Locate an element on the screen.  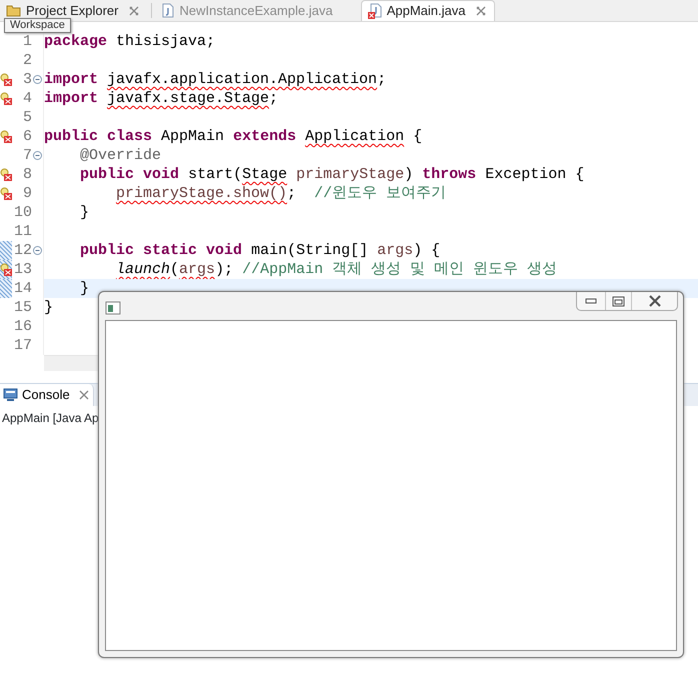
workspace-tooltip: Workspace is located at coordinates (37, 25).